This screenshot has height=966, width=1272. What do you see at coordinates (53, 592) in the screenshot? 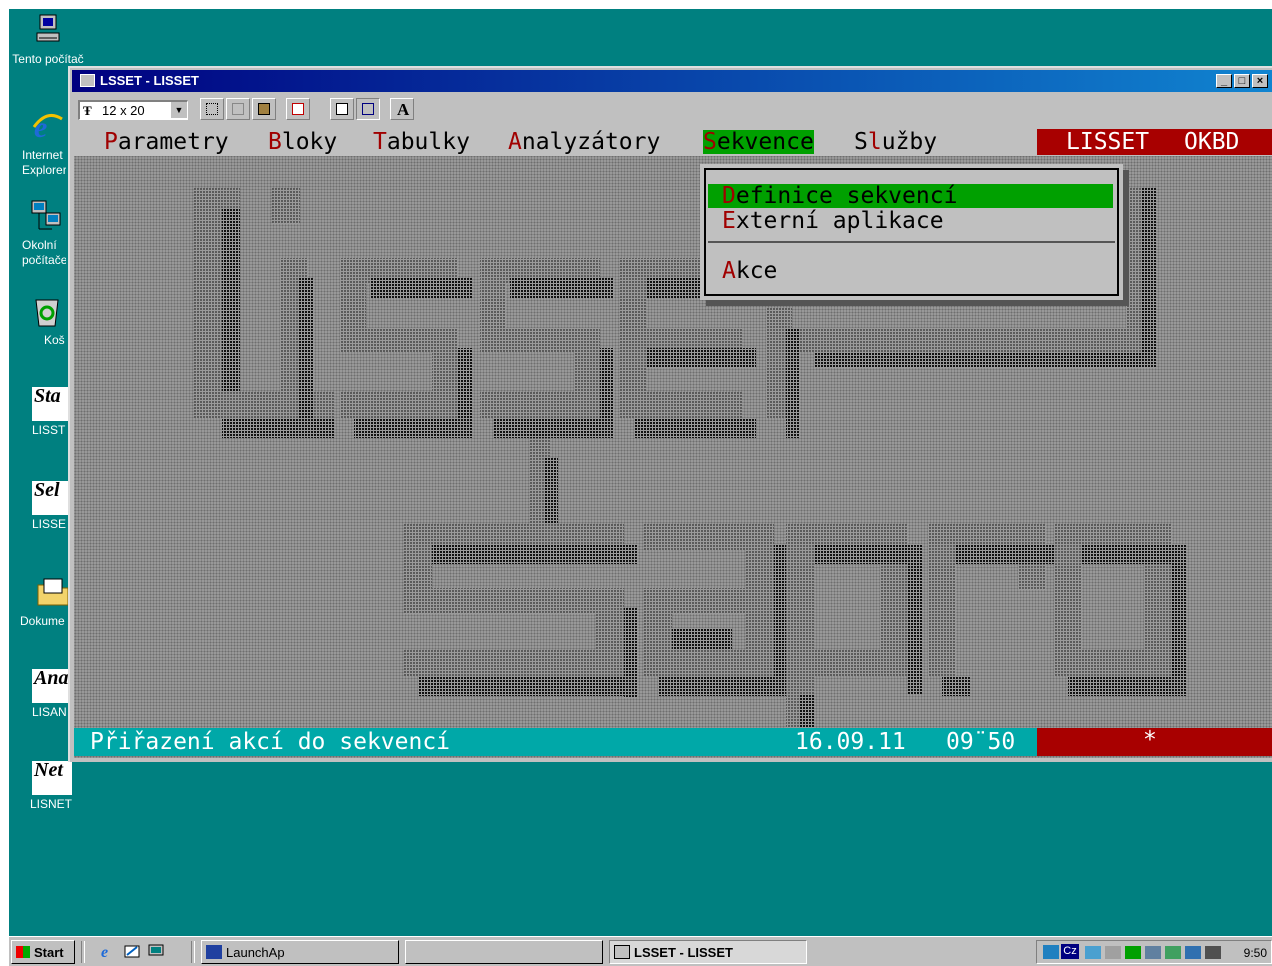
I see `my-documents-icon` at bounding box center [53, 592].